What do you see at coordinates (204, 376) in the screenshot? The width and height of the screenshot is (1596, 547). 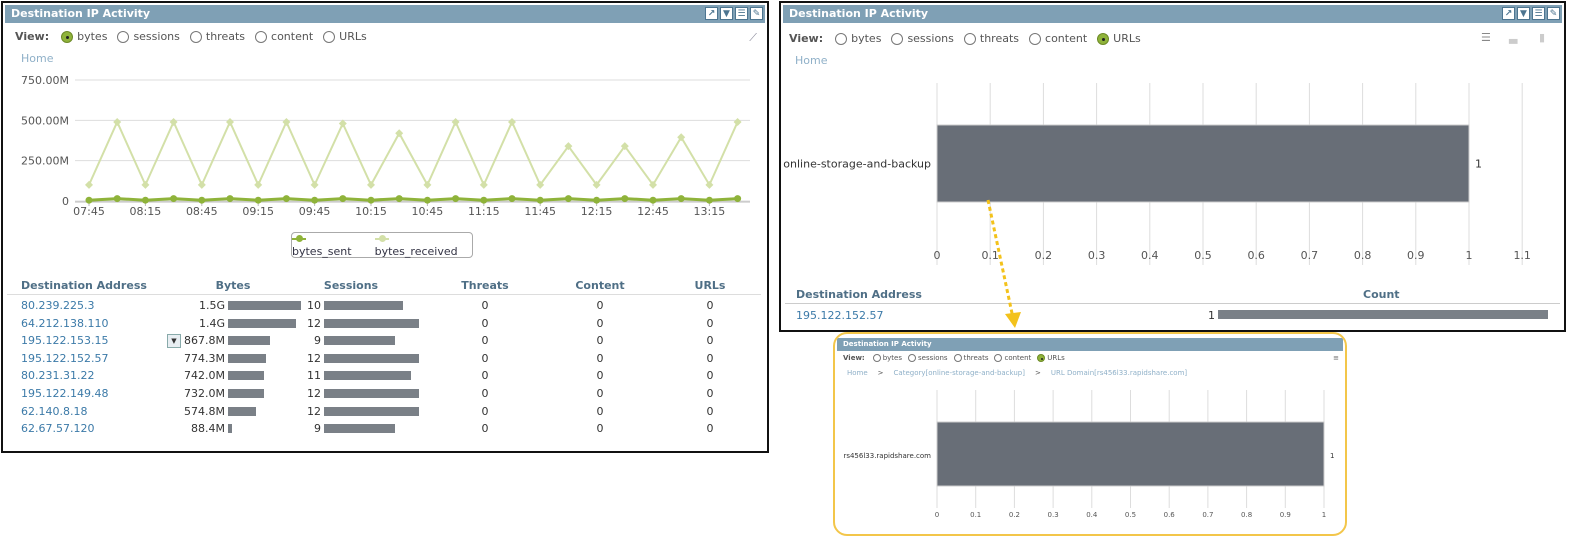 I see `row-bytes: 742.0M` at bounding box center [204, 376].